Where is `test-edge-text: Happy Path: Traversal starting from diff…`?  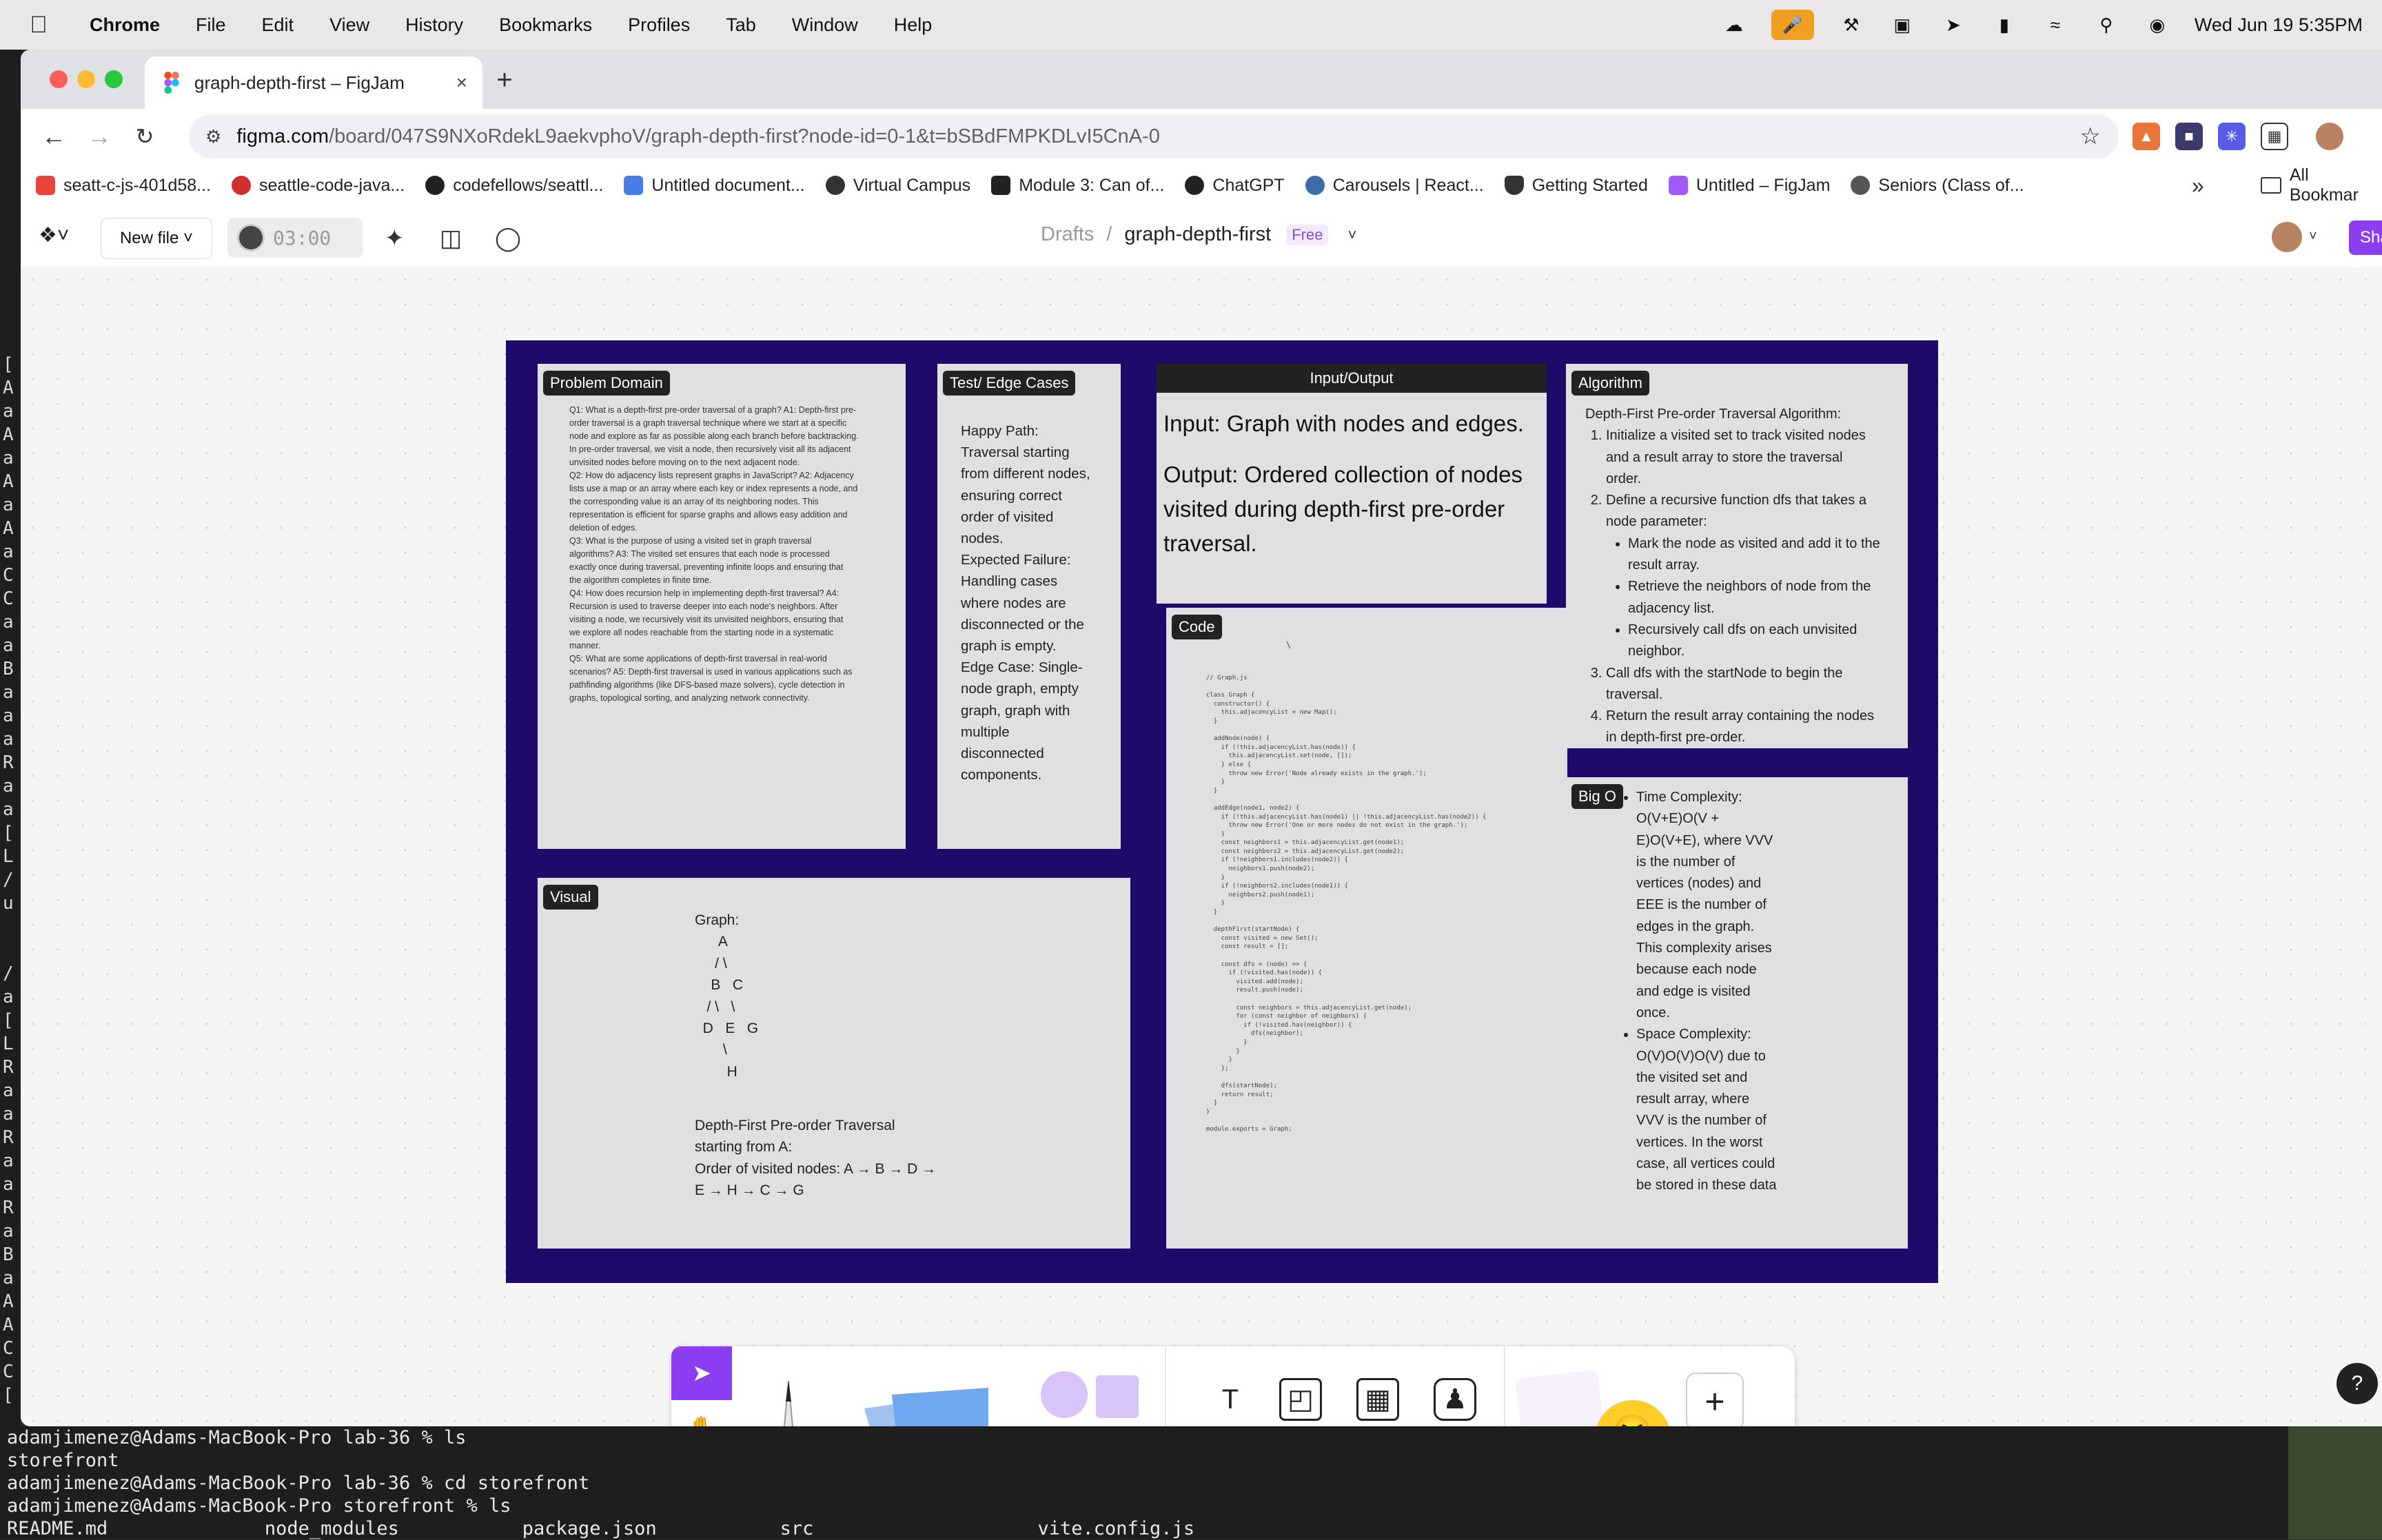 test-edge-text: Happy Path: Traversal starting from diff… is located at coordinates (1039, 603).